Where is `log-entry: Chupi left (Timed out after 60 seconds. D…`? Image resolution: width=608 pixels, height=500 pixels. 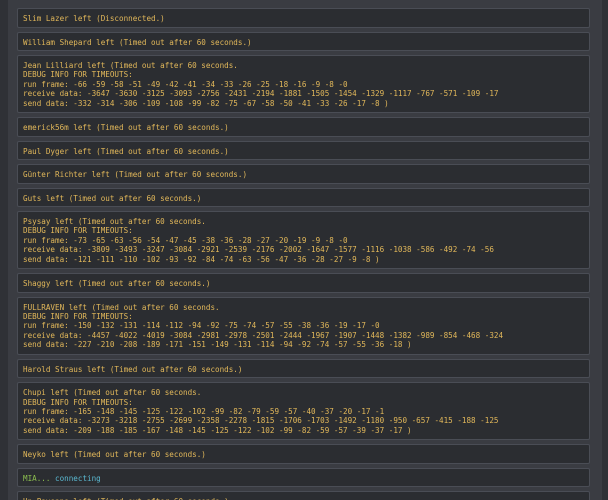 log-entry: Chupi left (Timed out after 60 seconds. D… is located at coordinates (303, 411).